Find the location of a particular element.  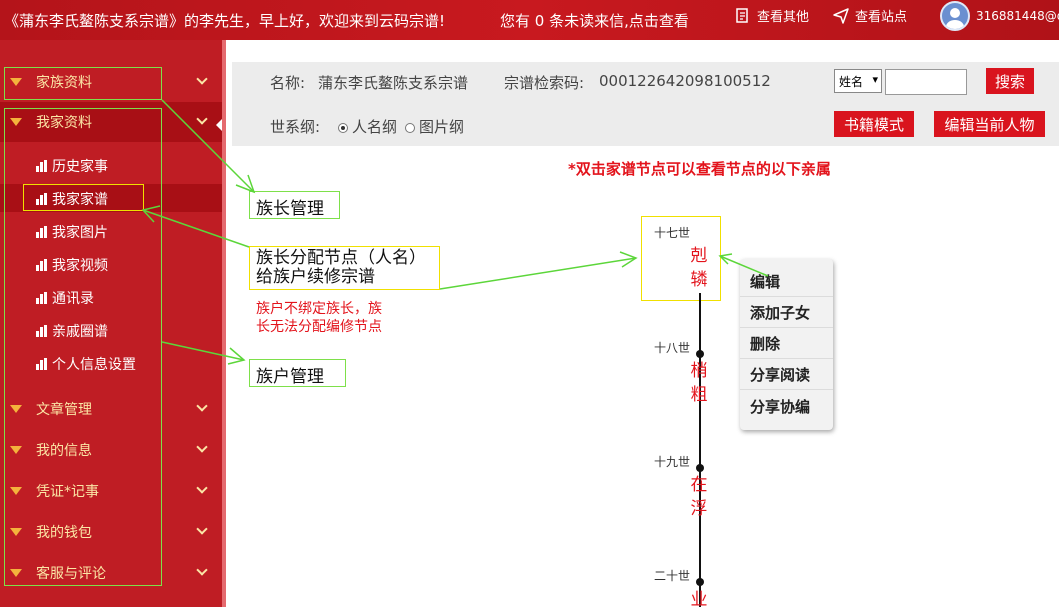

annotation-line: 族长分配节点（人名） is located at coordinates (341, 258).